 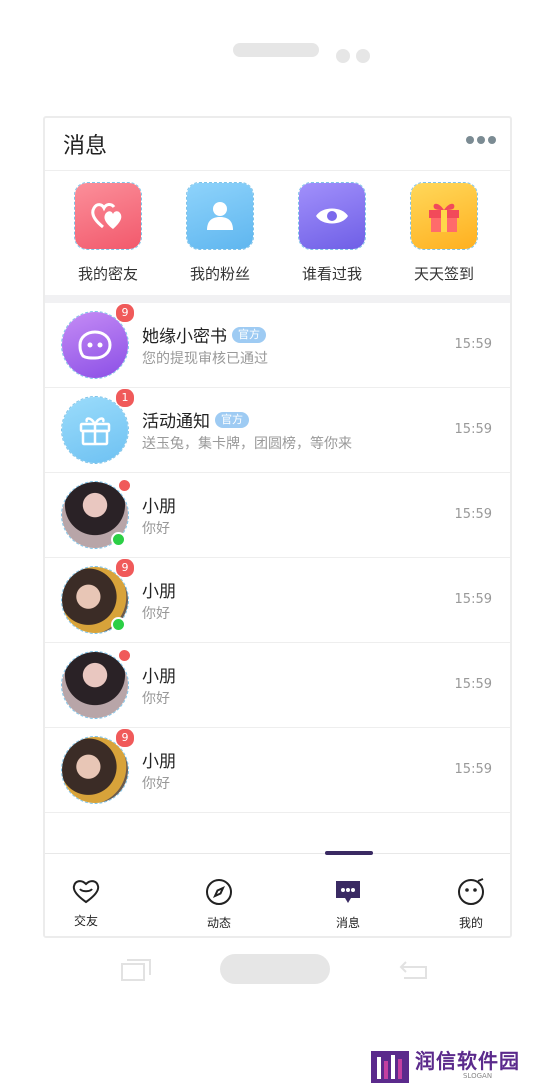 I want to click on tab-friends: 交友, so click(x=86, y=903).